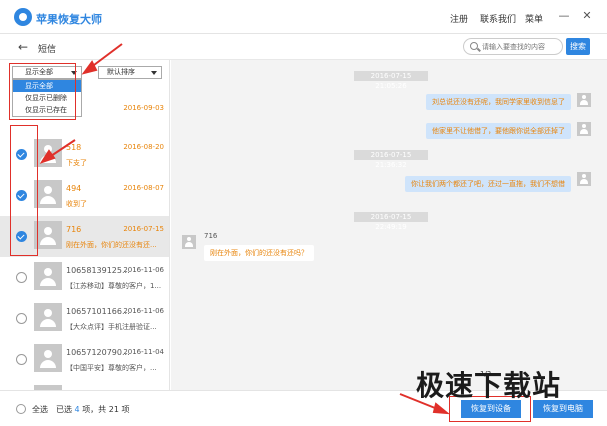  I want to click on timestamp: 2016-07-15 21:36:32, so click(391, 159).